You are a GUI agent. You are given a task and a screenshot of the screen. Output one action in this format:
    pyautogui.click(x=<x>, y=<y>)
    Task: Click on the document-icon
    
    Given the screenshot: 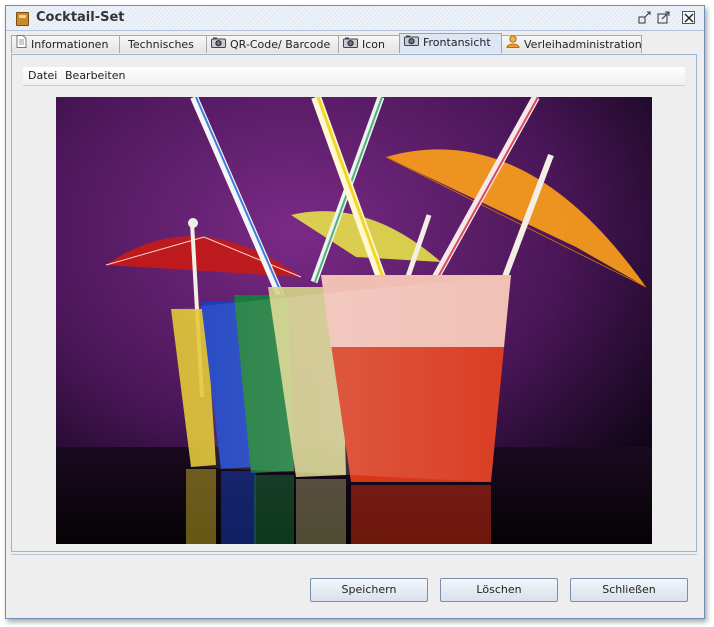 What is the action you would take?
    pyautogui.click(x=21, y=44)
    